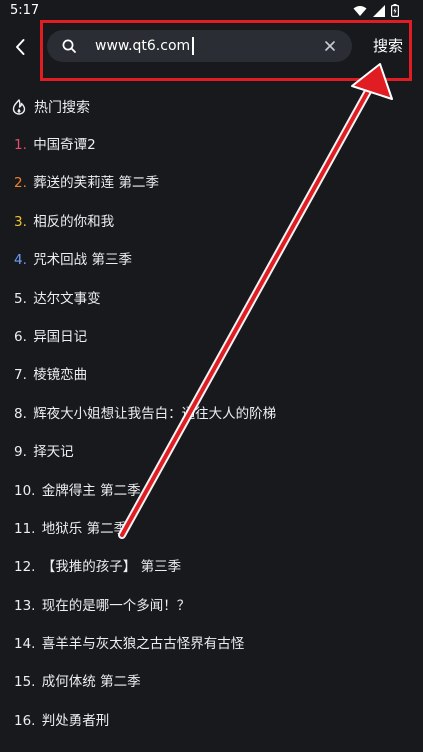 This screenshot has width=423, height=752. What do you see at coordinates (20, 375) in the screenshot?
I see `rank-number: 7.` at bounding box center [20, 375].